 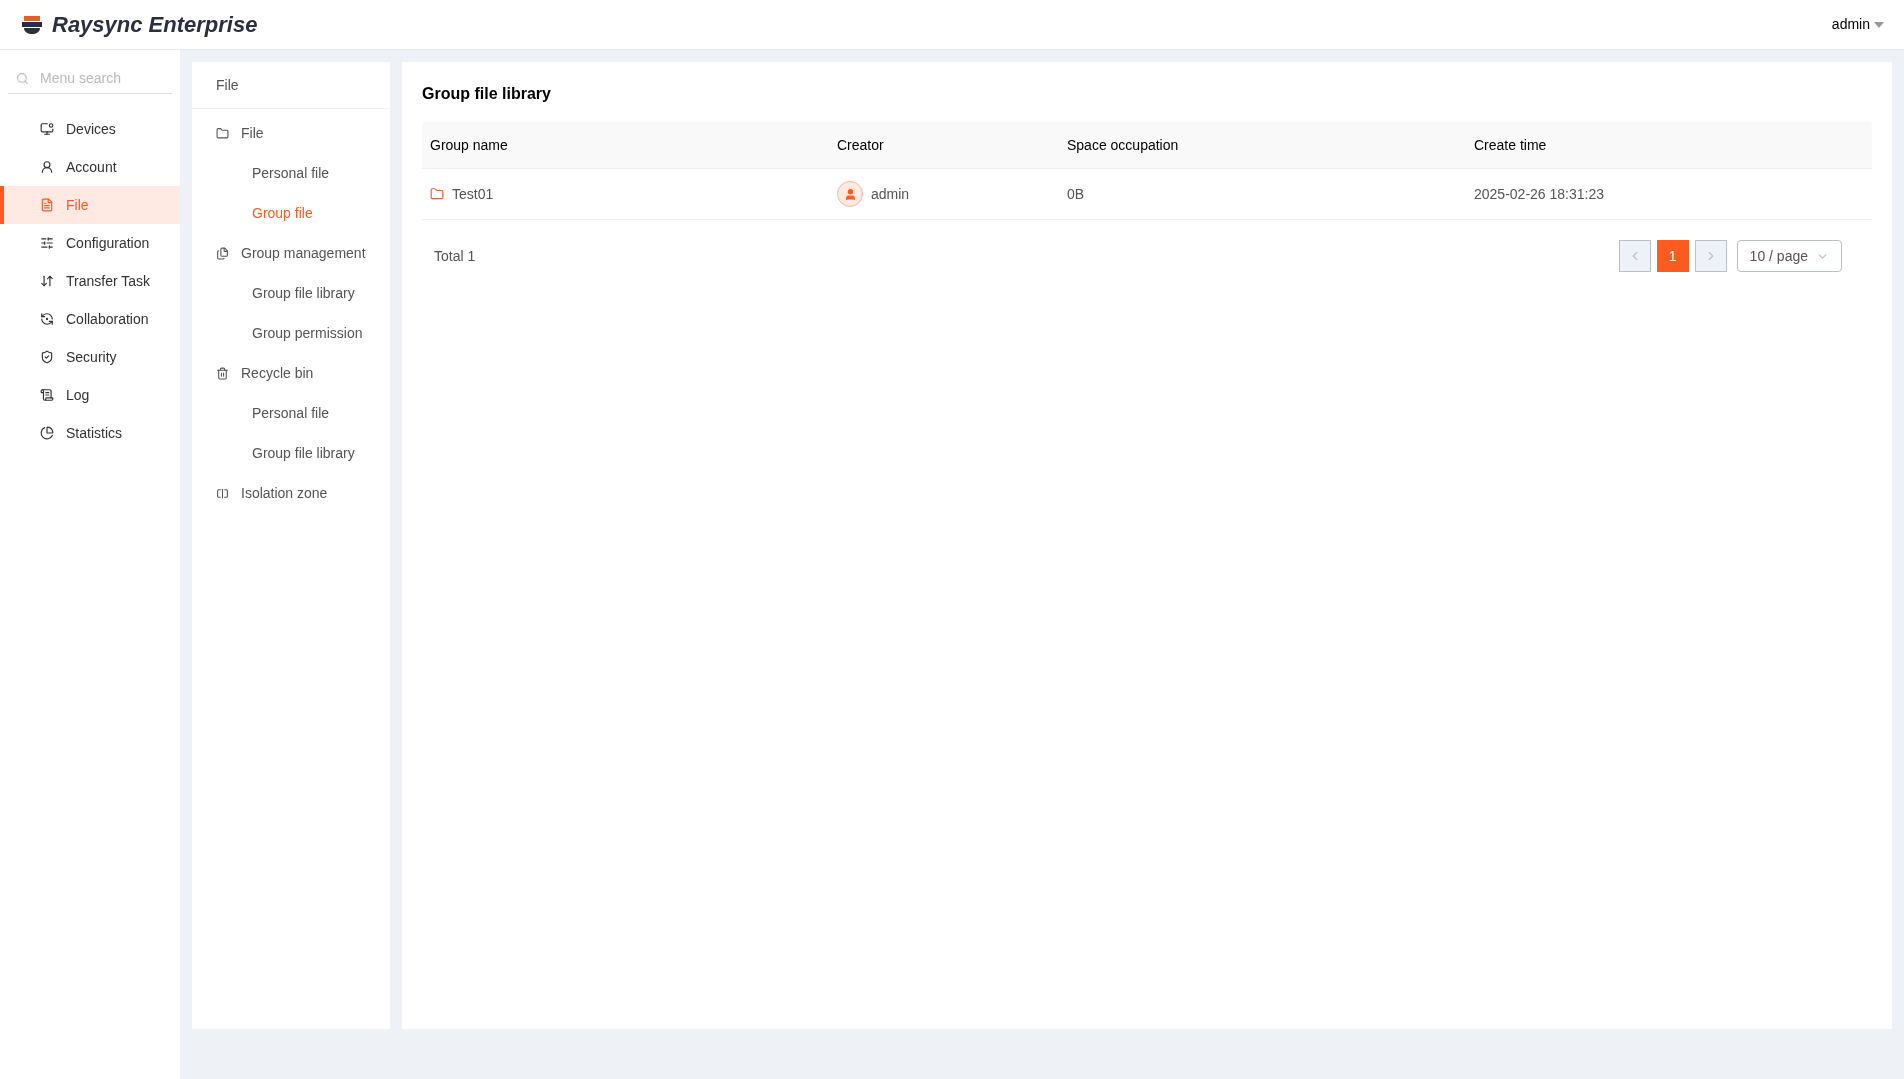 What do you see at coordinates (222, 253) in the screenshot?
I see `files-icon` at bounding box center [222, 253].